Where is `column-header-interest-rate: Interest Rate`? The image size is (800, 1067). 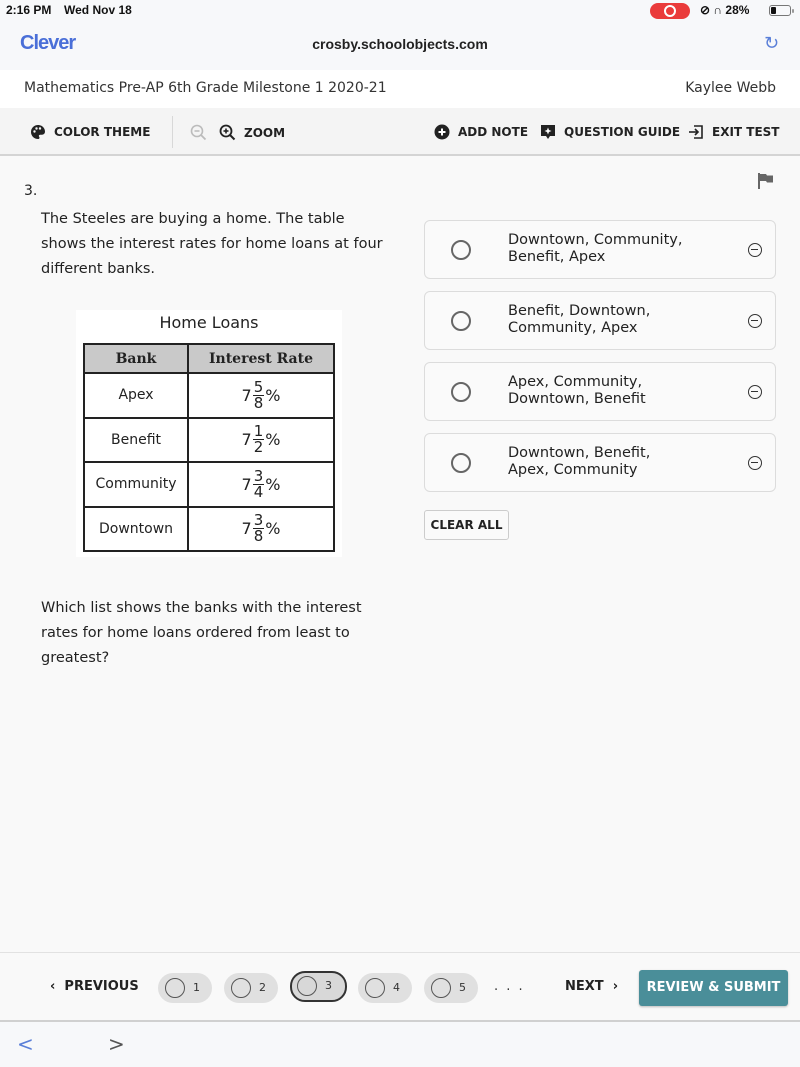
column-header-interest-rate: Interest Rate is located at coordinates (261, 358).